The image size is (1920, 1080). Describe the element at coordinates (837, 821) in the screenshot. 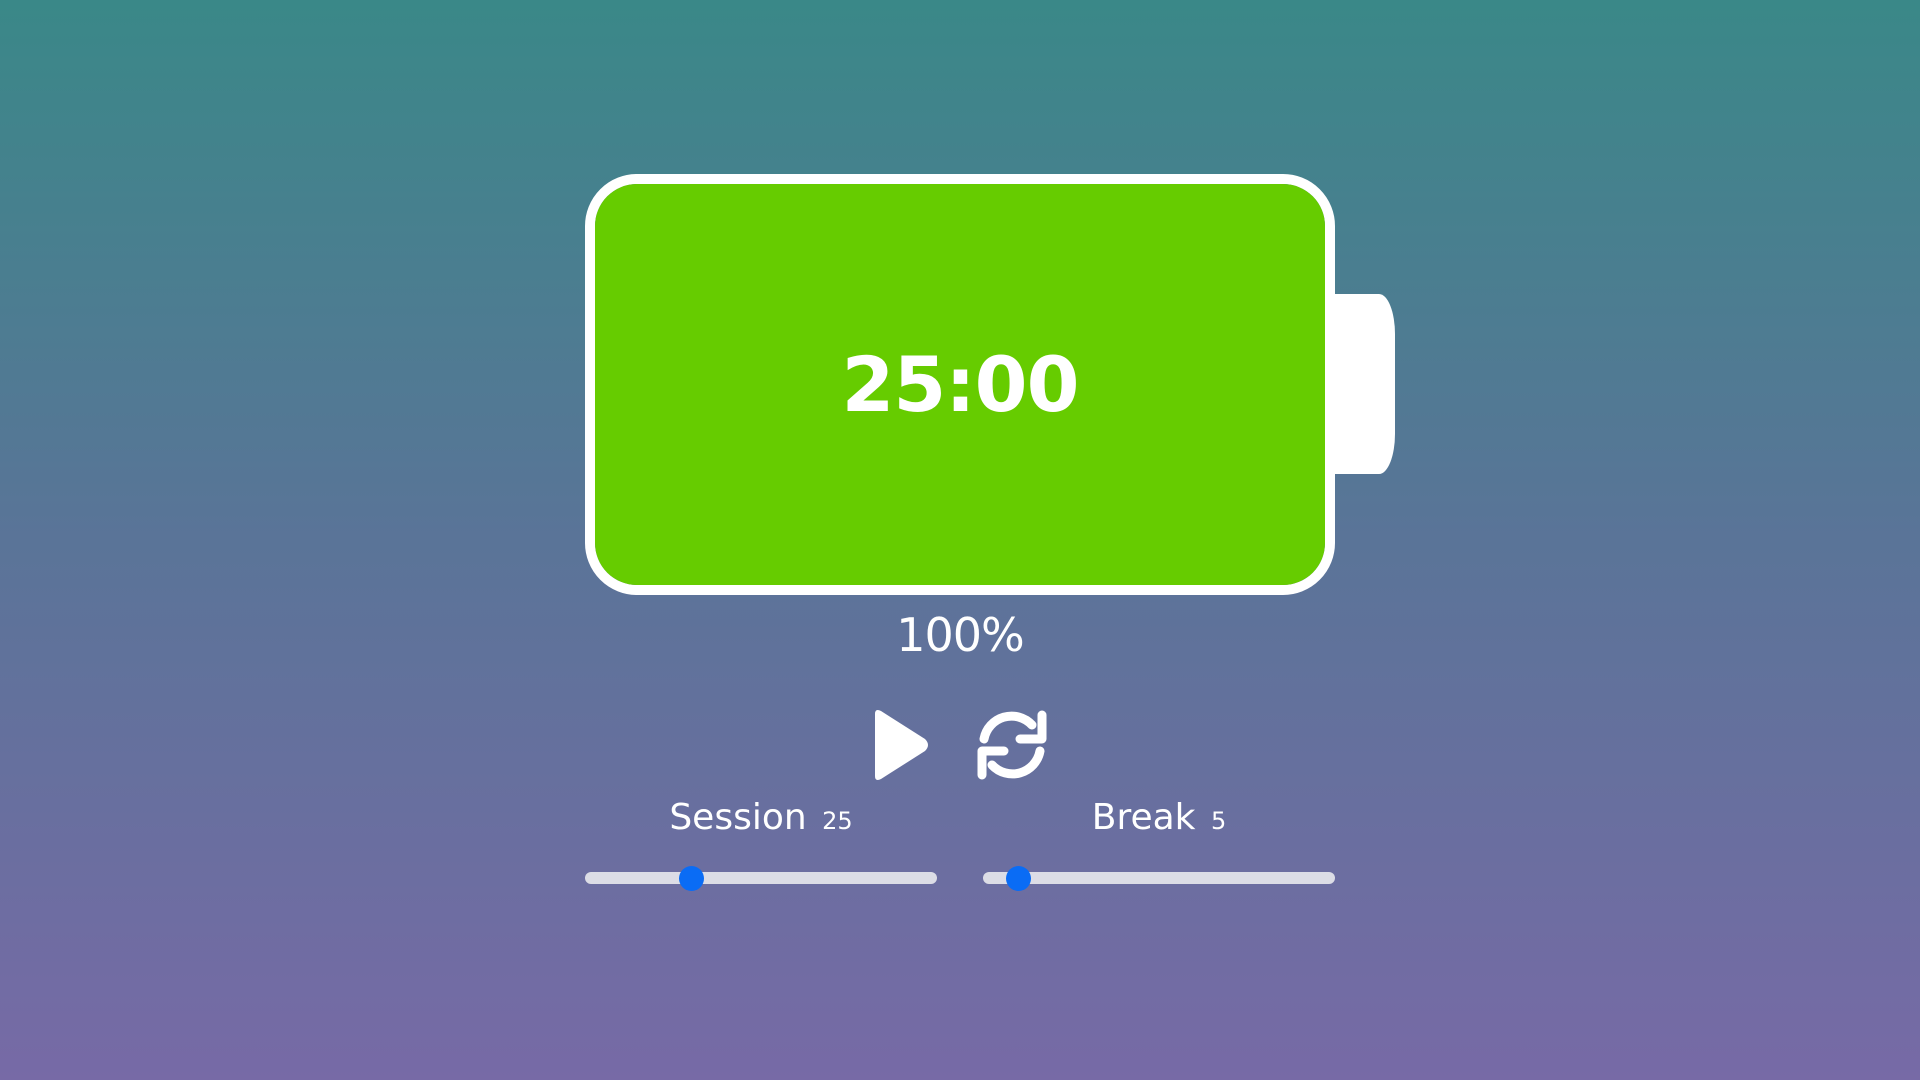

I see `session-value: 25` at that location.